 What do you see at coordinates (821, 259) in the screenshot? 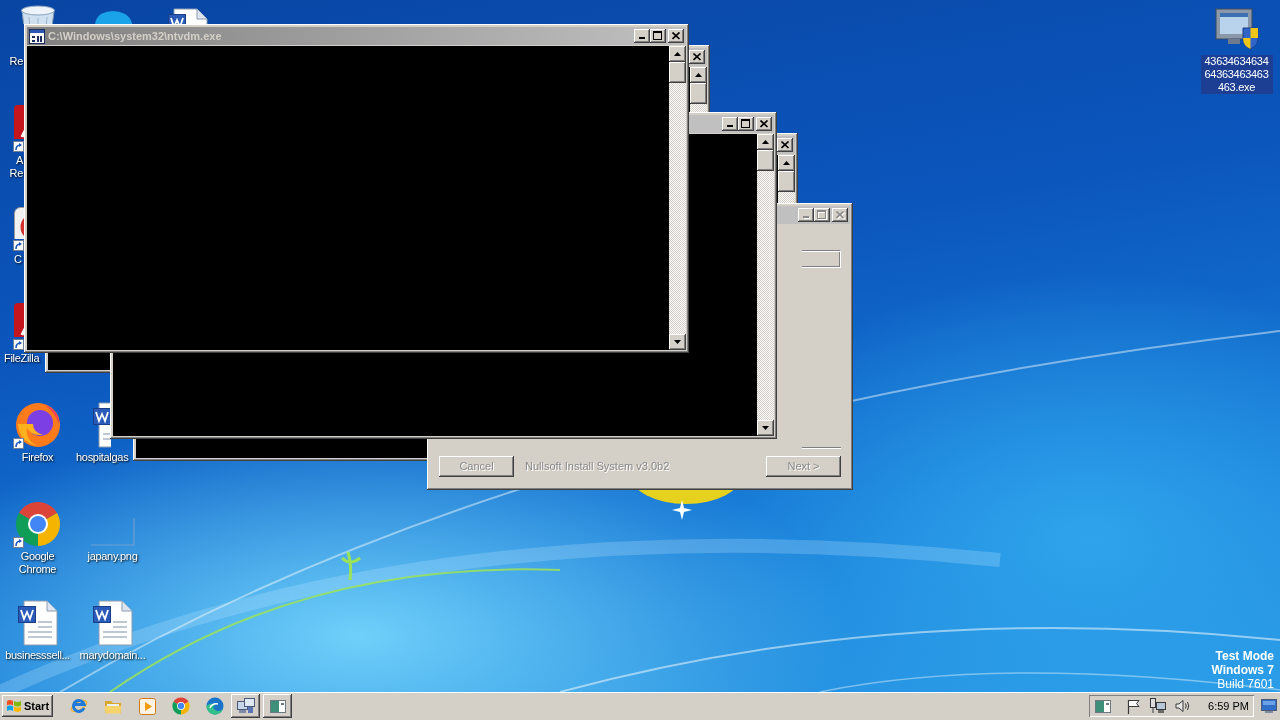
I see `text-field` at bounding box center [821, 259].